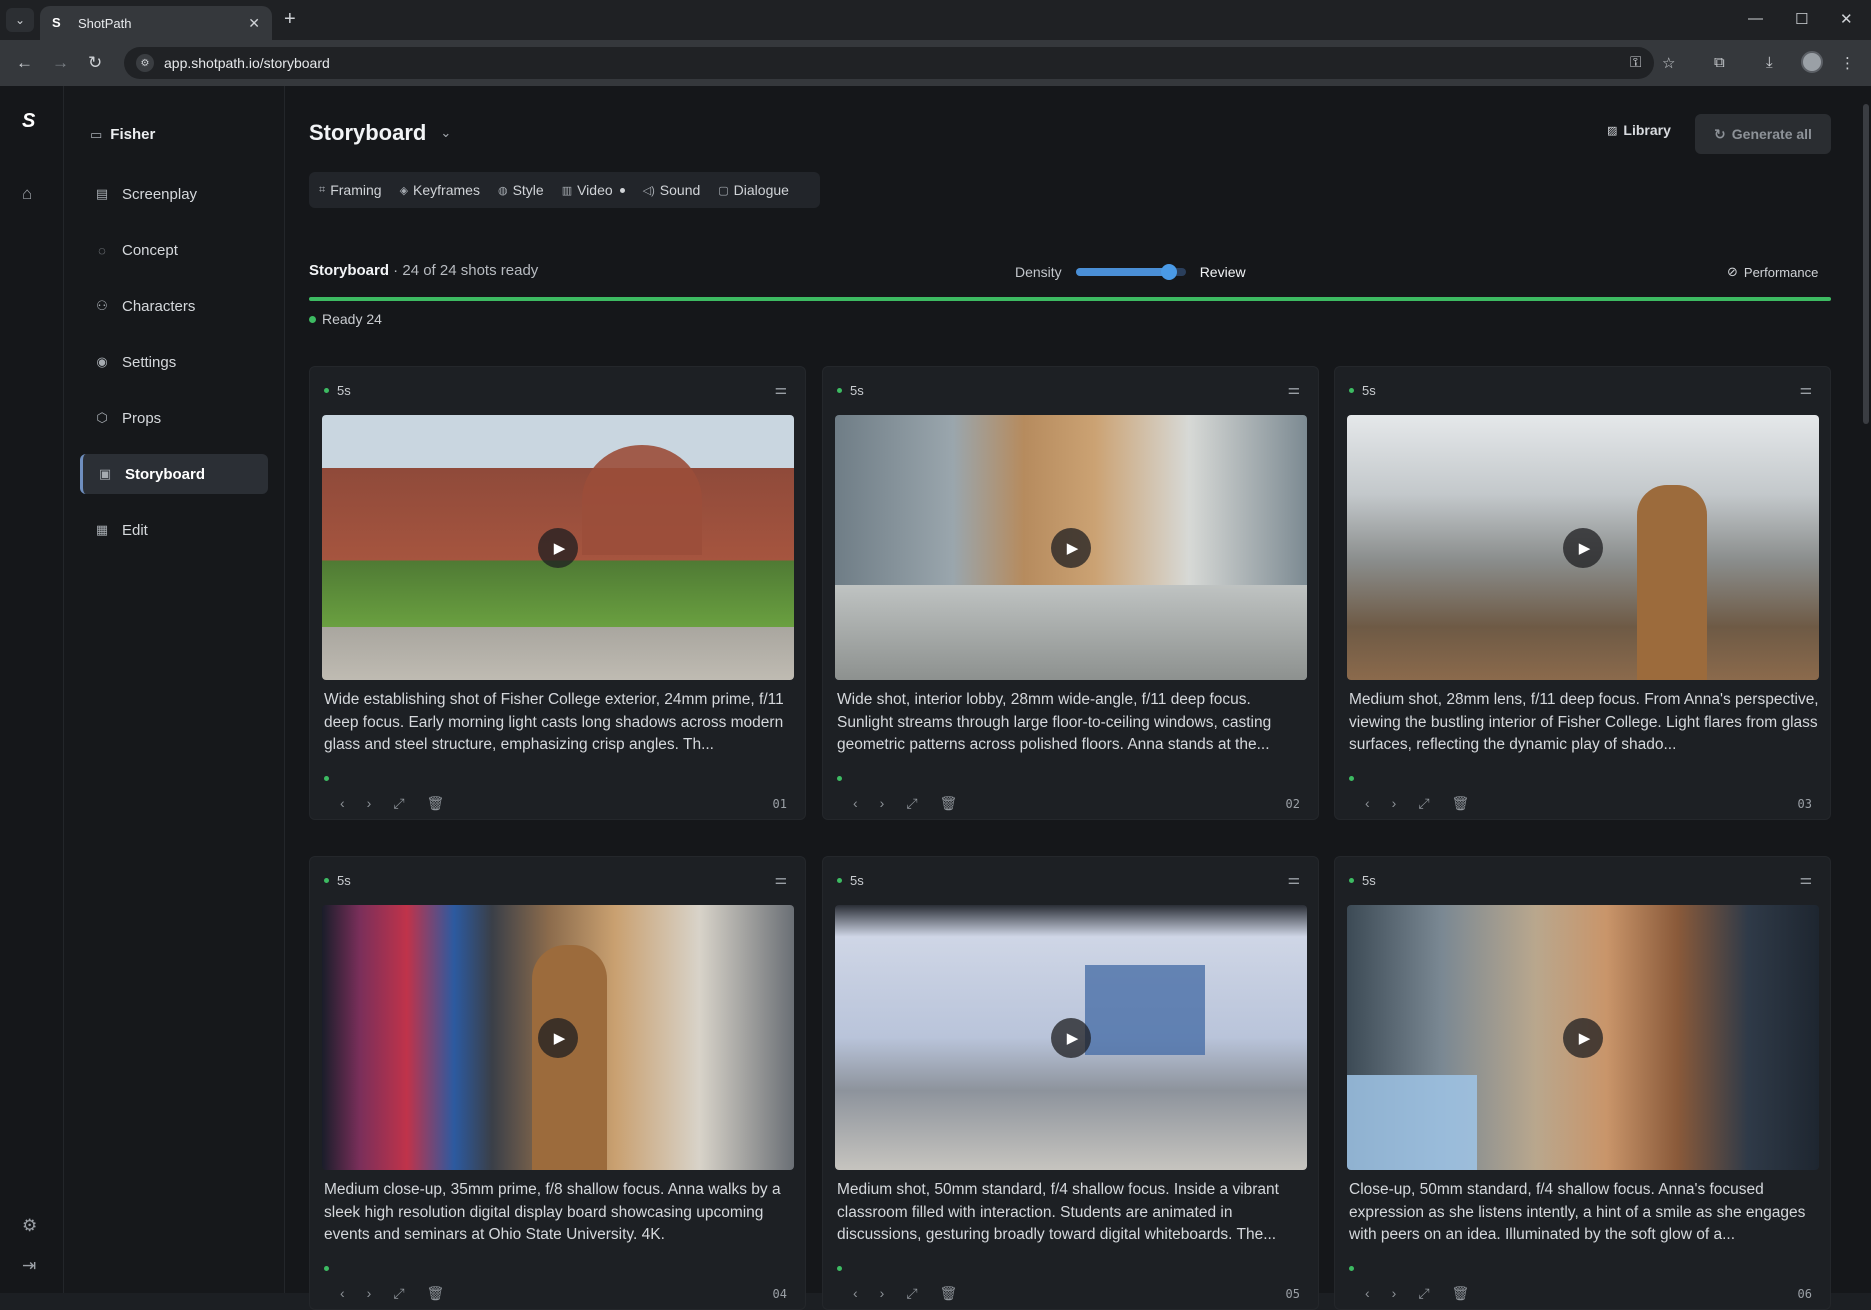 This screenshot has height=1310, width=1871. Describe the element at coordinates (1801, 19) in the screenshot. I see `maximize-icon: ☐` at that location.